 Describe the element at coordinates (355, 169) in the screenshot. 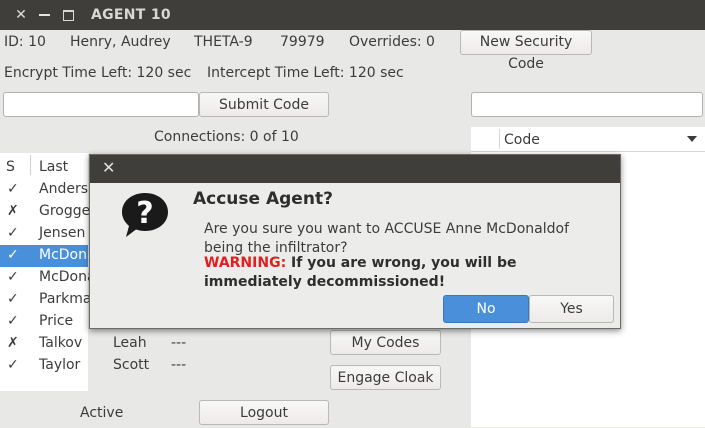

I see `dialog-title-bar: ✕` at that location.